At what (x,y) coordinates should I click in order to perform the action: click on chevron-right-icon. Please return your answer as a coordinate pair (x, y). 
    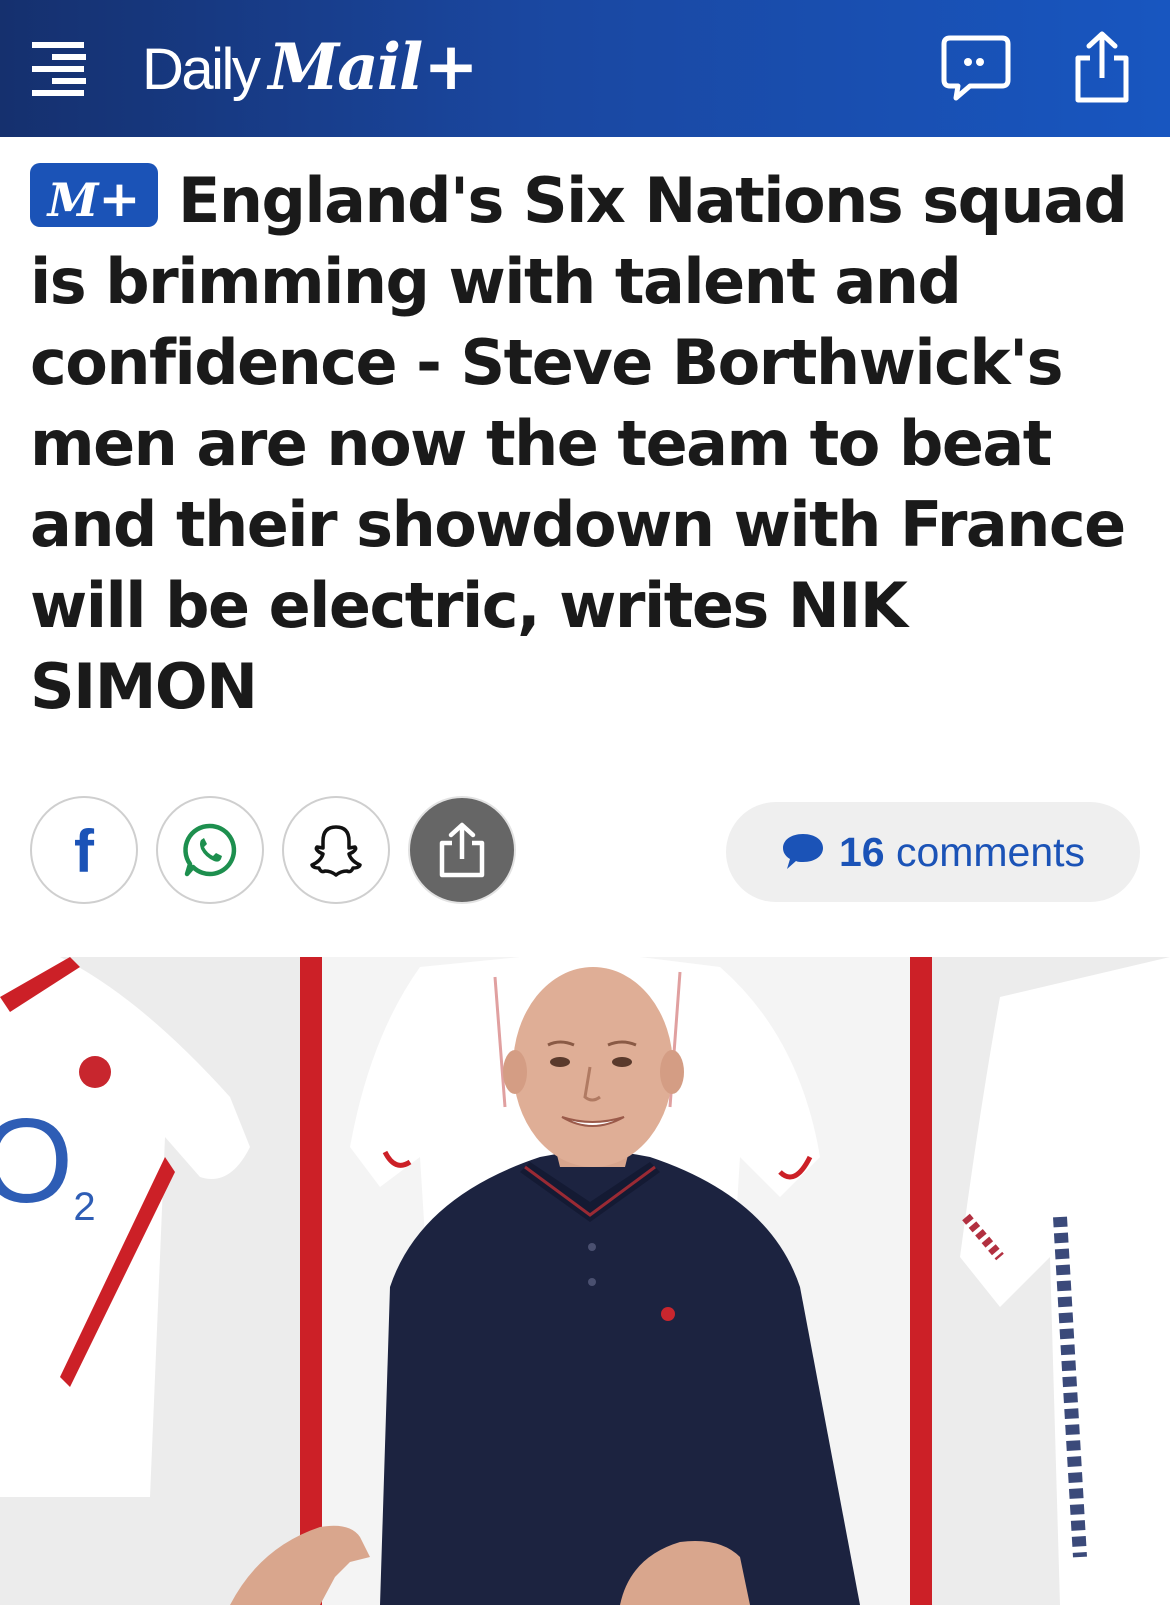
    Looking at the image, I should click on (1120, 1052).